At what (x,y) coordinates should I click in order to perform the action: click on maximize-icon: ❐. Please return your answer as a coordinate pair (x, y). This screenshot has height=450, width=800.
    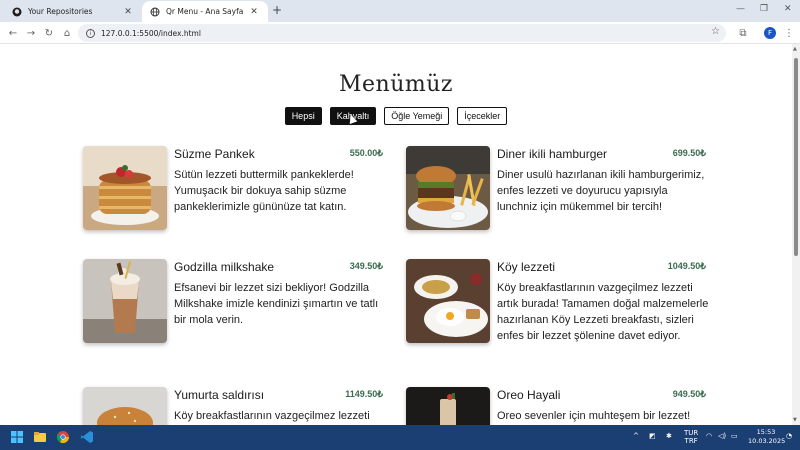
    Looking at the image, I should click on (764, 9).